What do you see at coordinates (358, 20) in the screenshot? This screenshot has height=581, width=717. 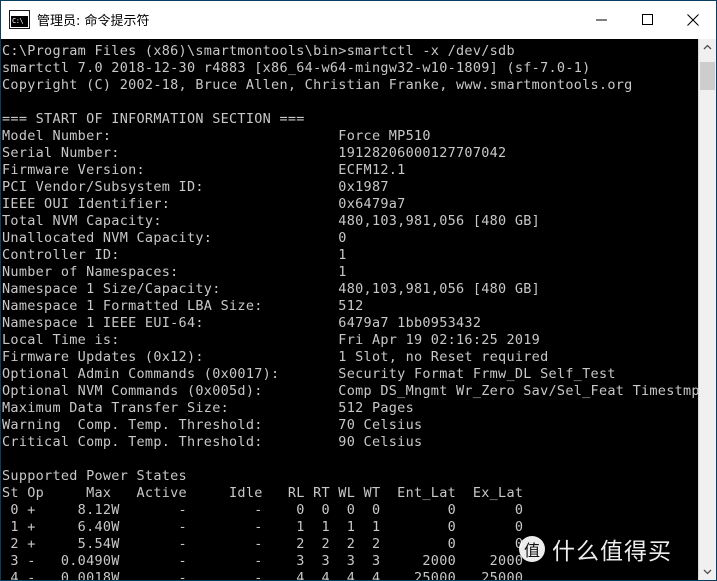 I see `titlebar: 管理员: 命令提示符` at bounding box center [358, 20].